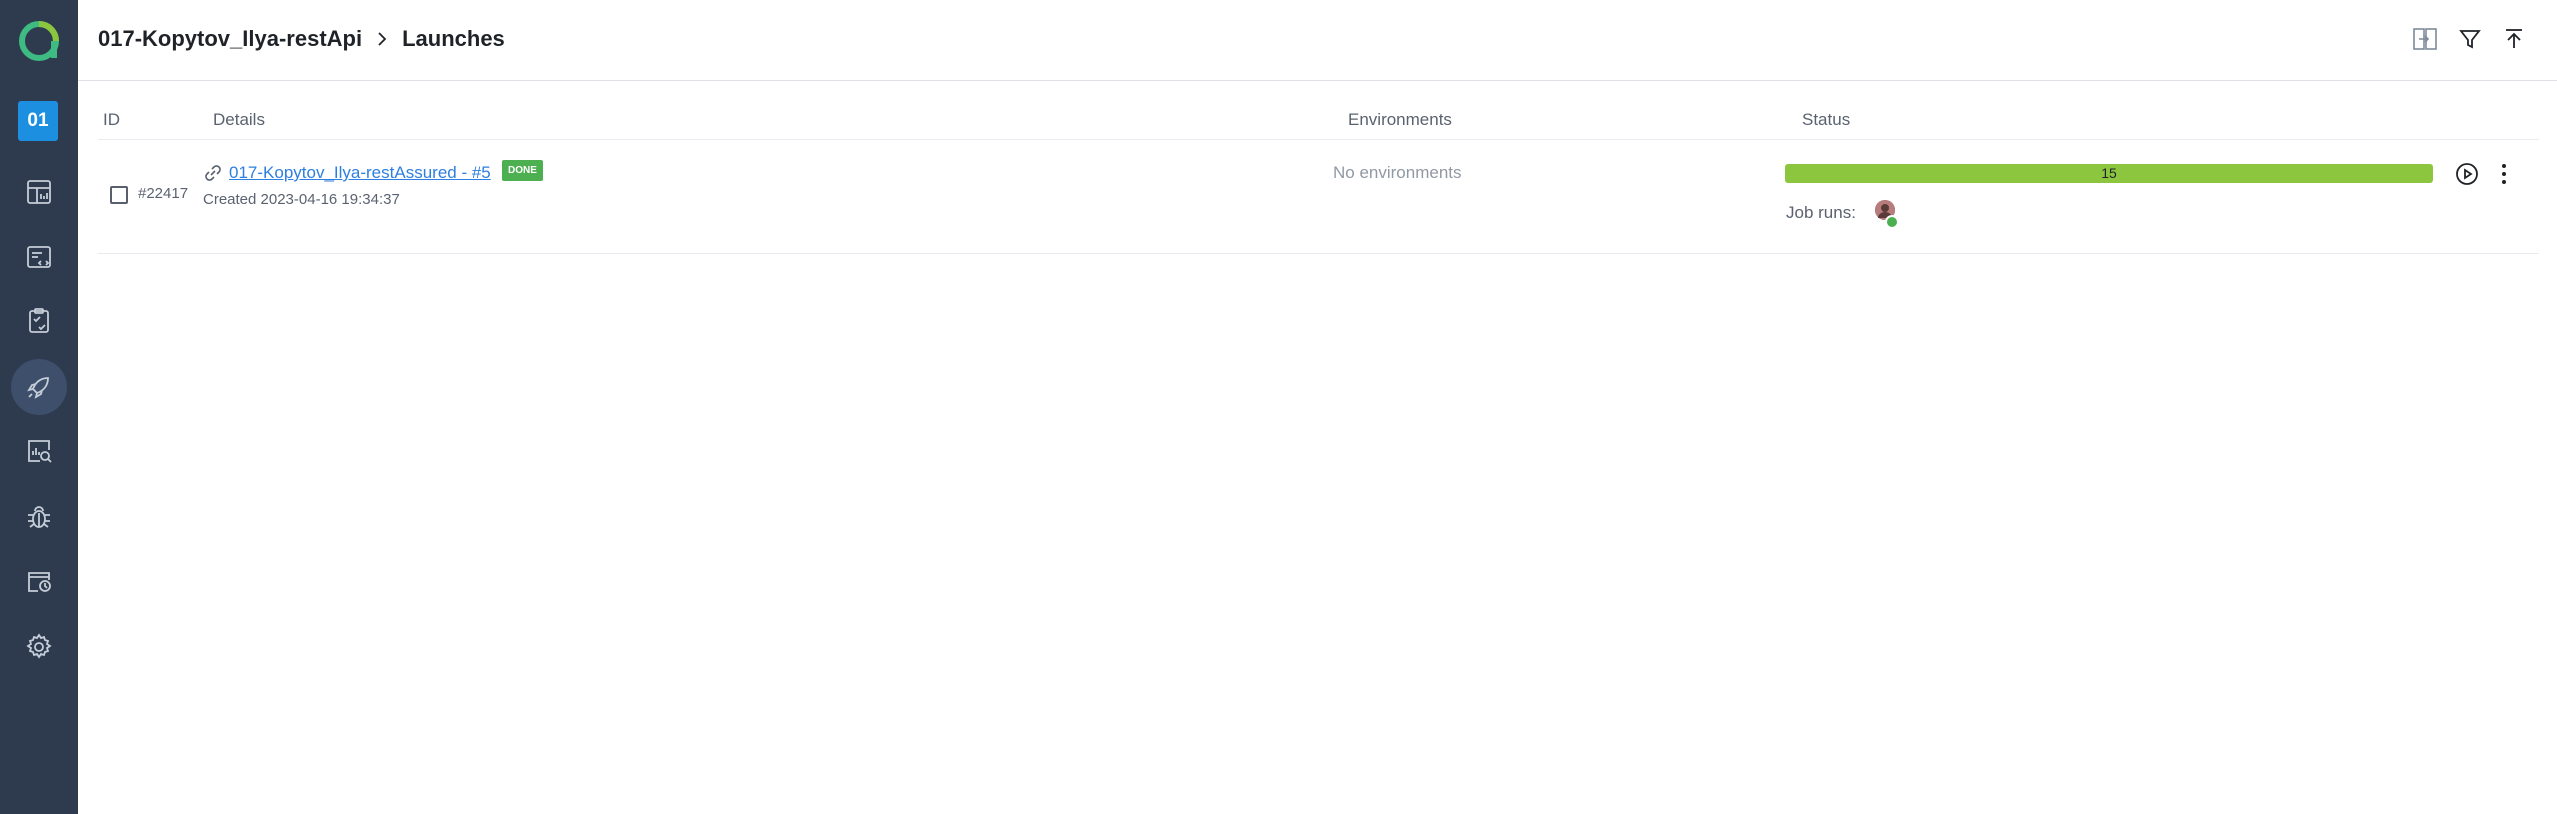 The width and height of the screenshot is (2557, 814). What do you see at coordinates (453, 38) in the screenshot?
I see `page-title: Launches` at bounding box center [453, 38].